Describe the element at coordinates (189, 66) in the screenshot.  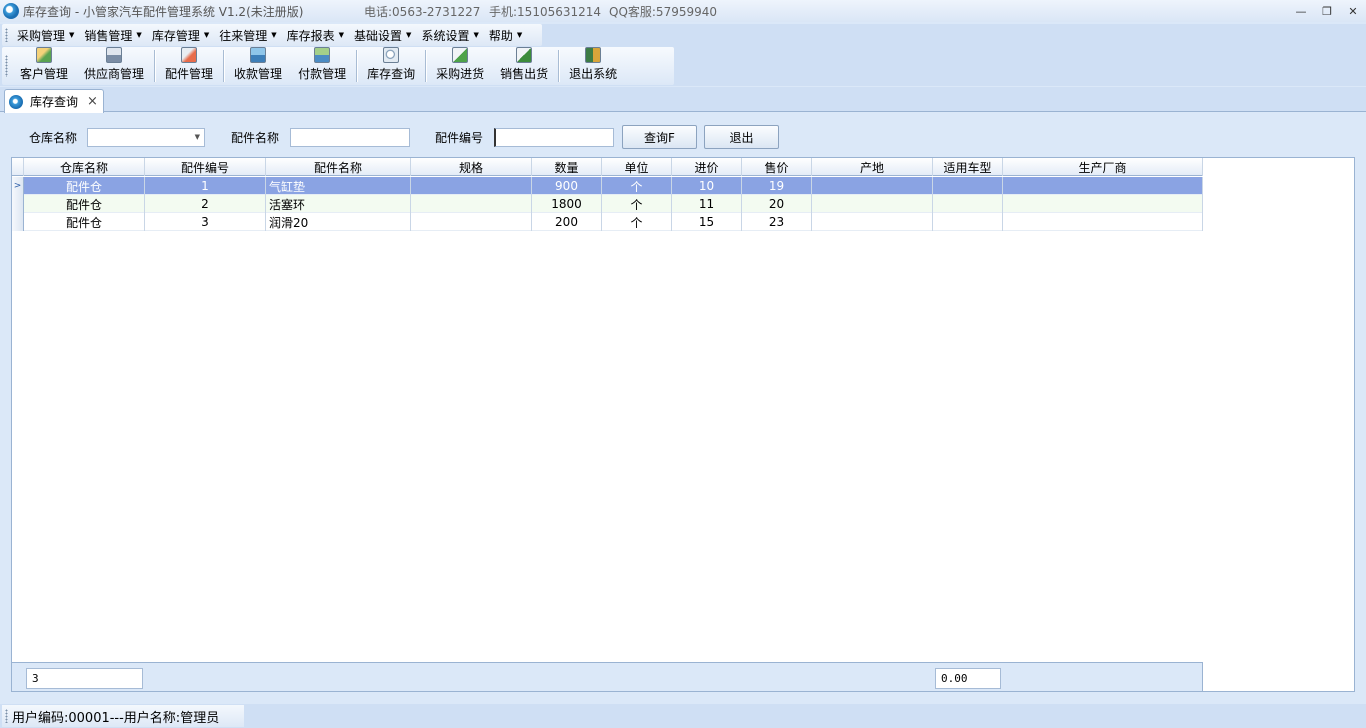
I see `parts-button: 配件管理` at that location.